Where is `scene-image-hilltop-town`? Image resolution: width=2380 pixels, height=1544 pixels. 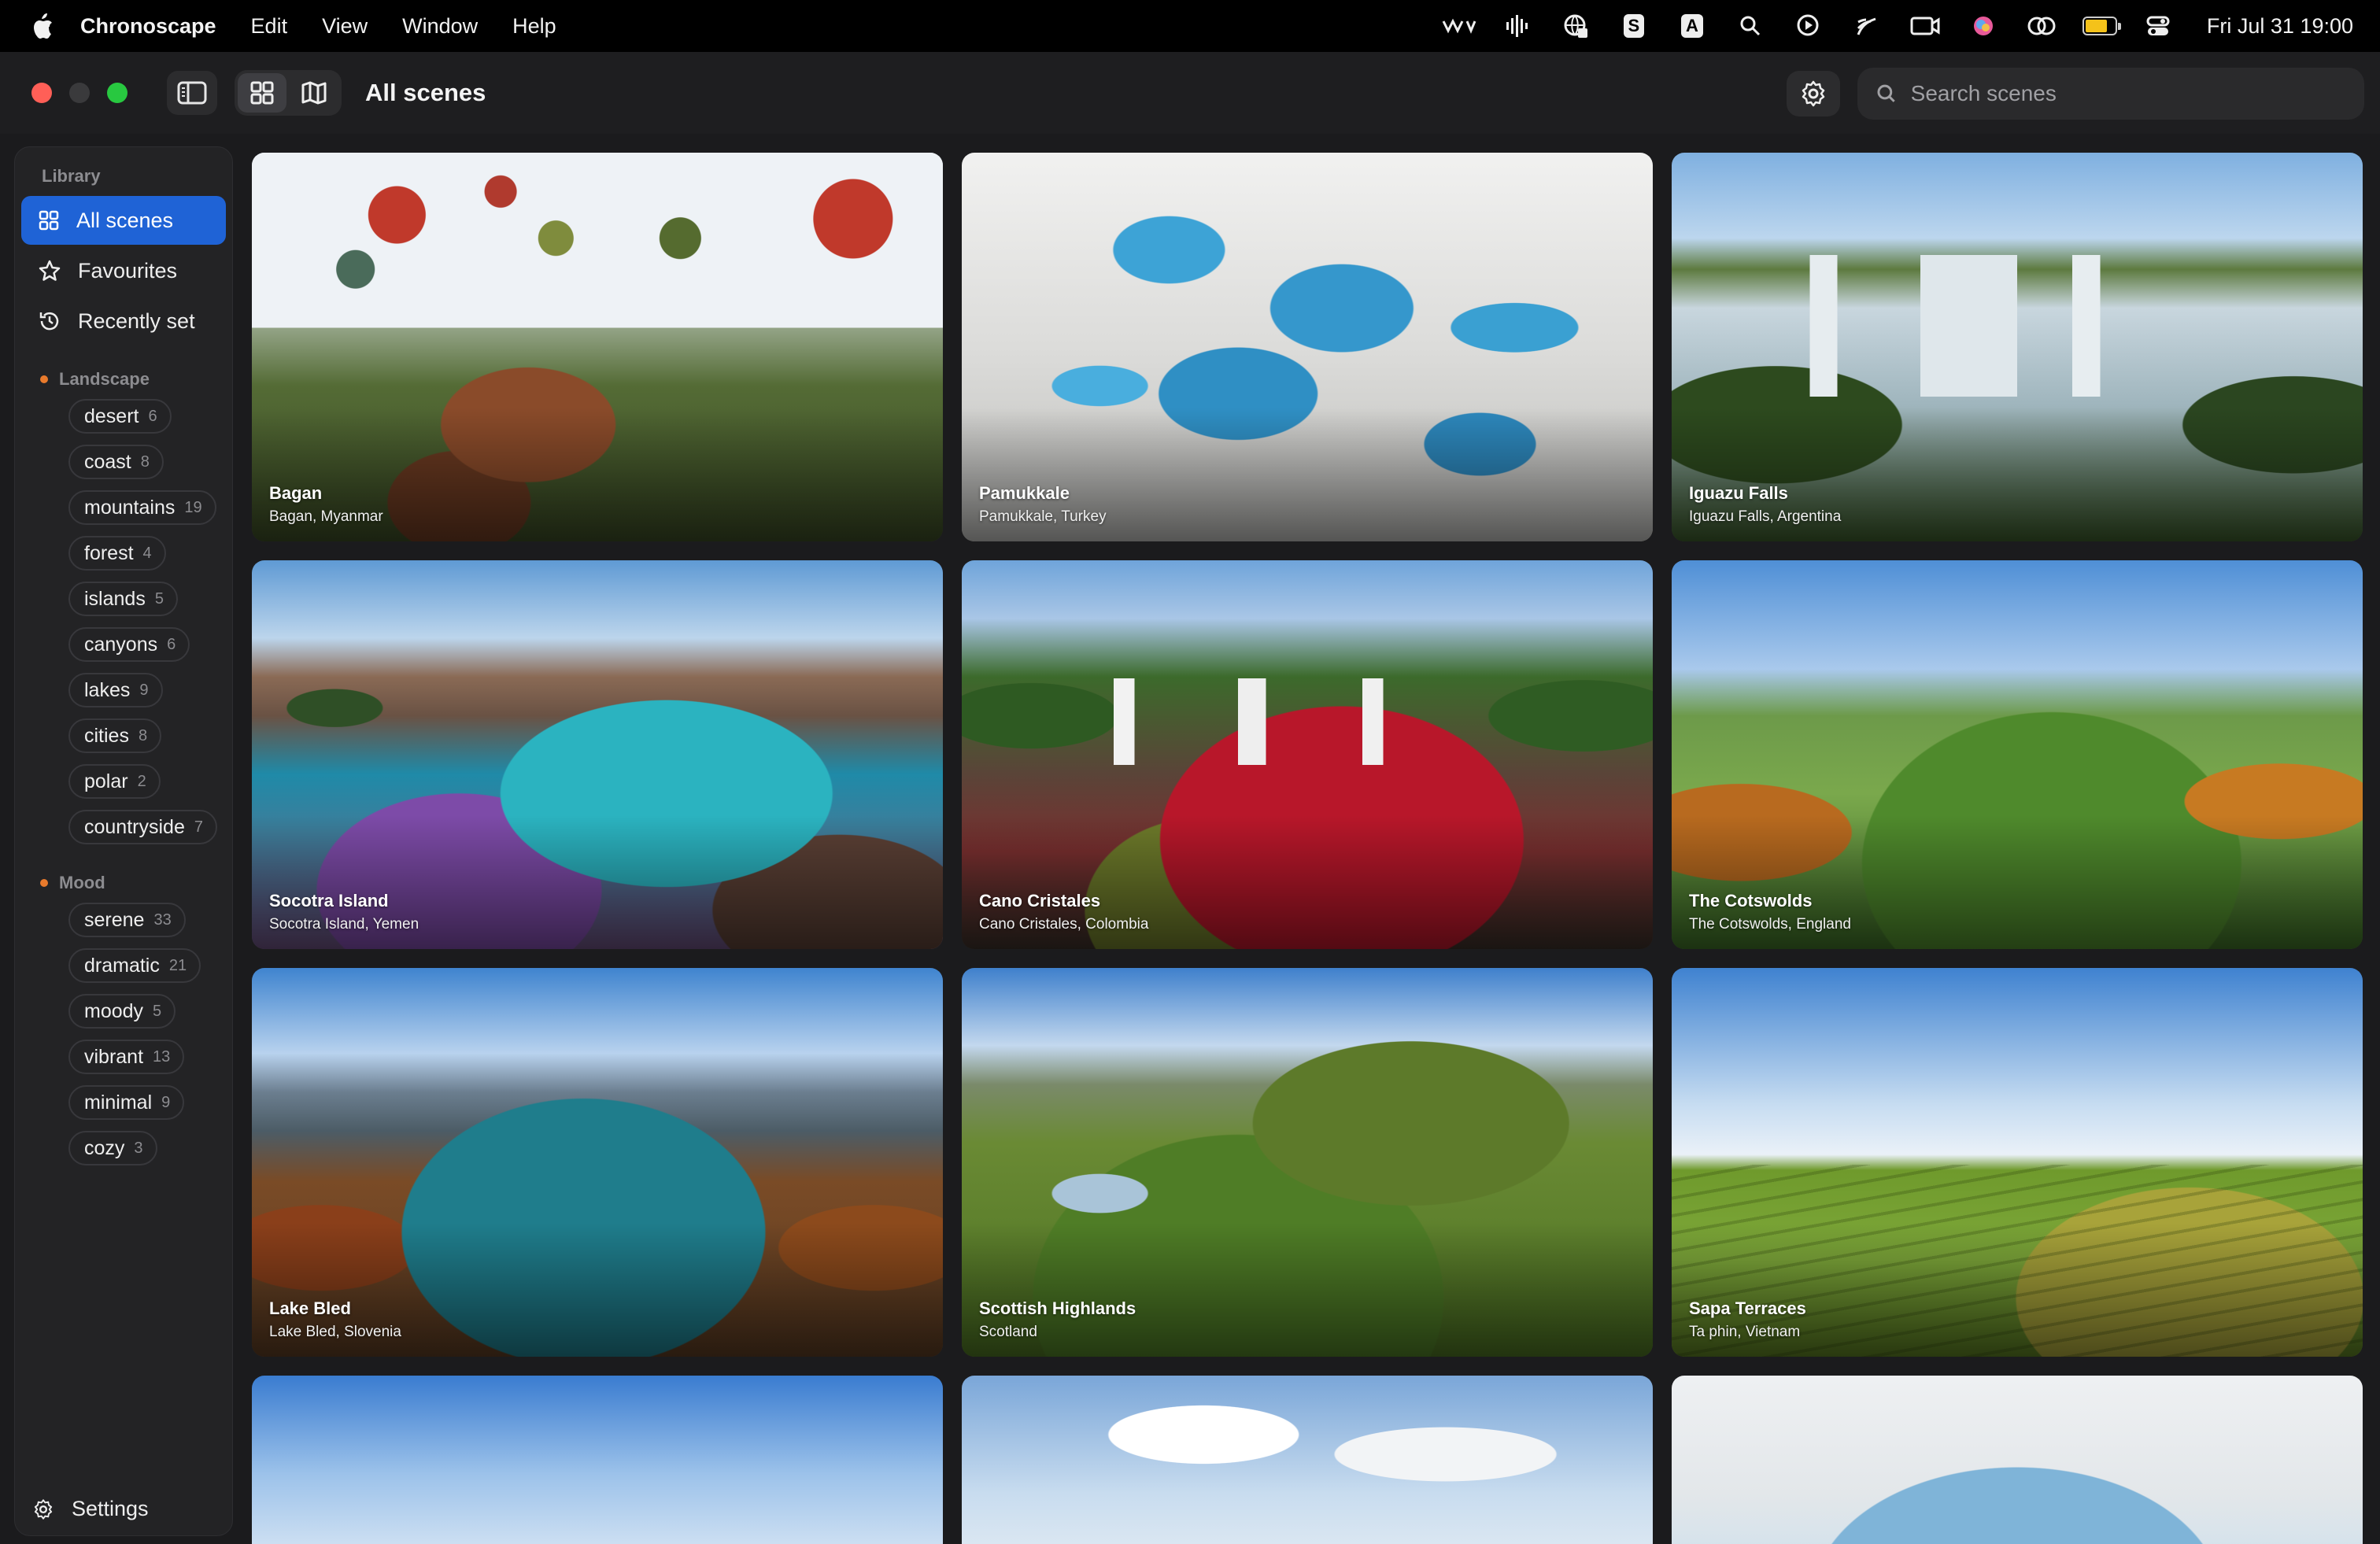 scene-image-hilltop-town is located at coordinates (1307, 1460).